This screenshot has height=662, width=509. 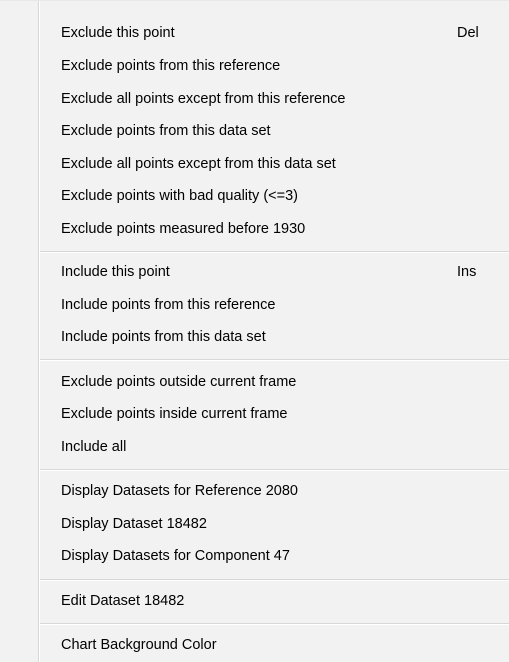 I want to click on menu-item-display-datasets-reference: Display Datasets for Reference 2080, so click(x=274, y=491).